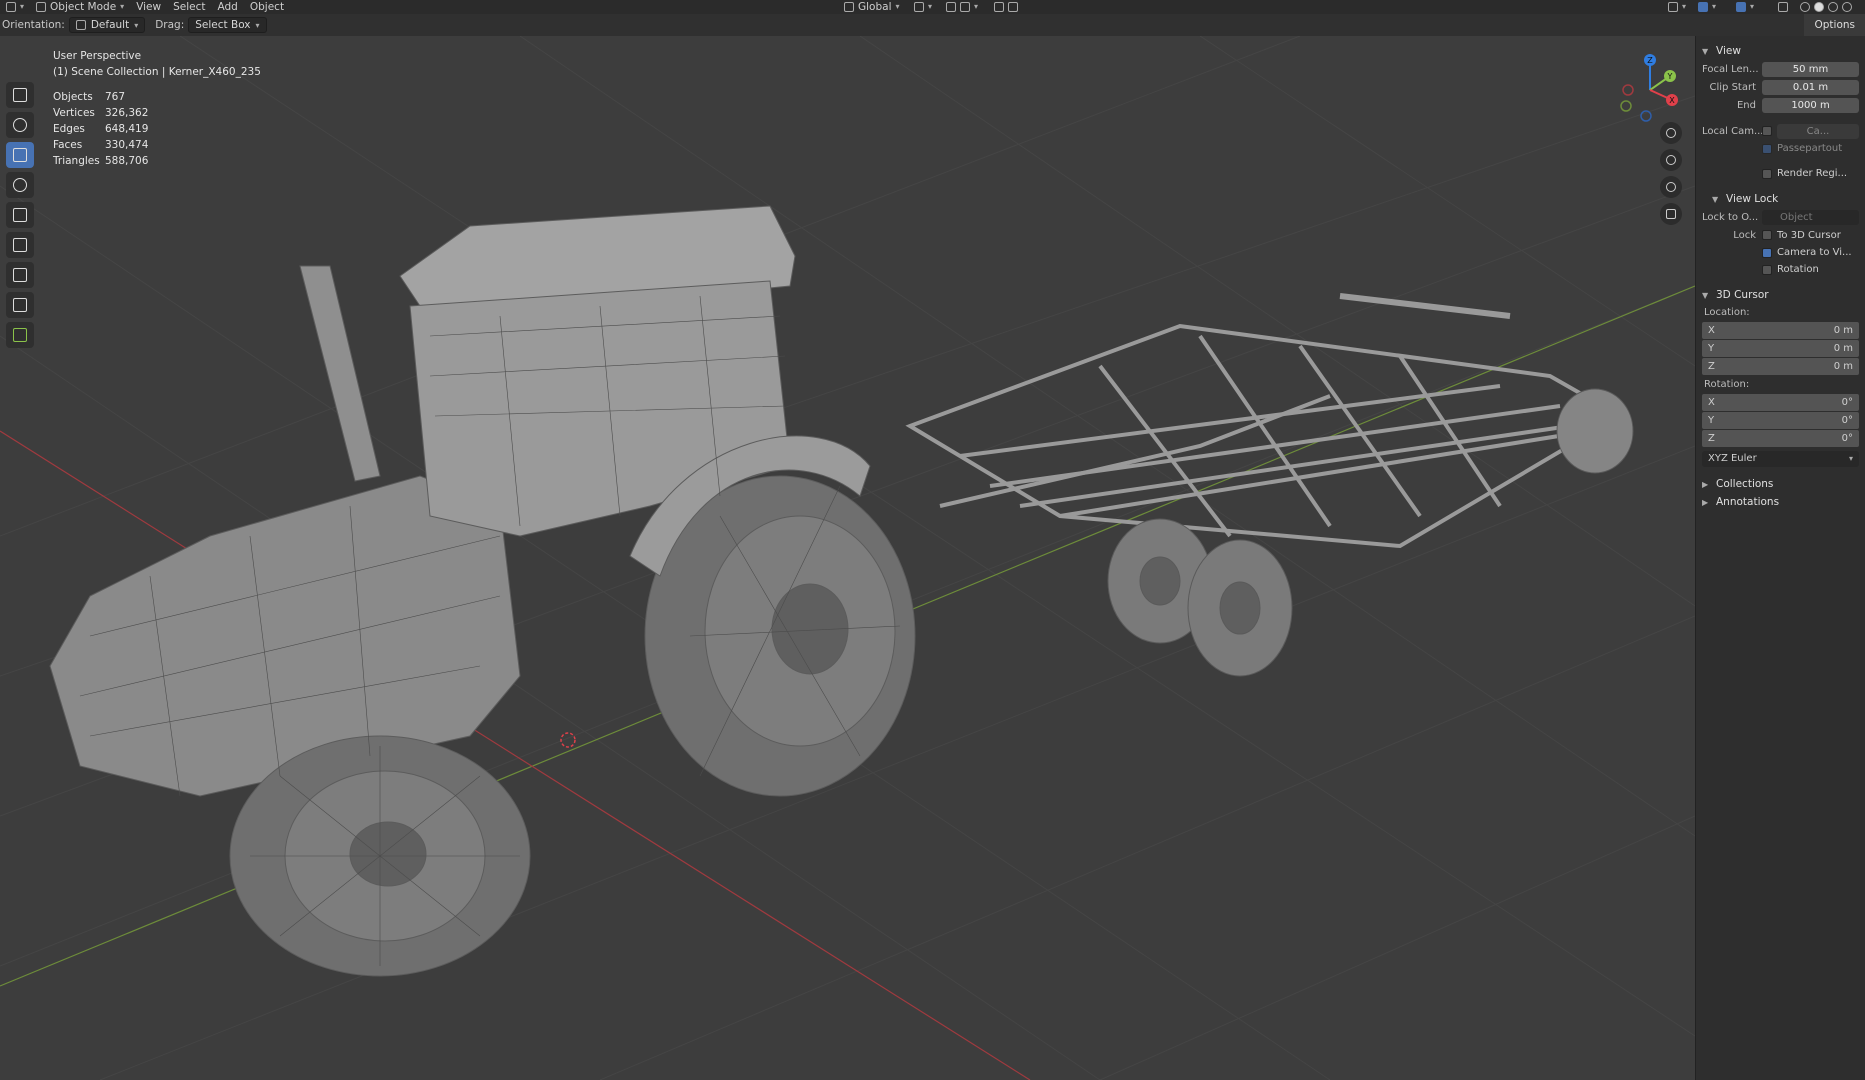  I want to click on zoom-button, so click(1671, 133).